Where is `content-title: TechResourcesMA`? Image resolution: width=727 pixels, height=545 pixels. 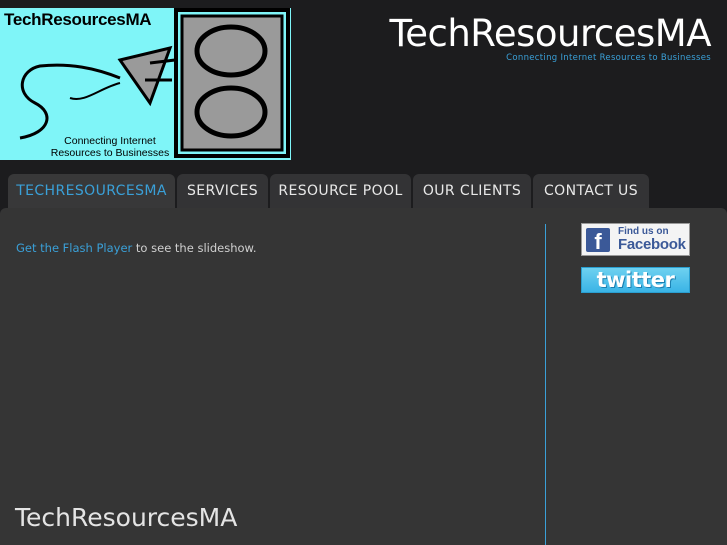 content-title: TechResourcesMA is located at coordinates (126, 517).